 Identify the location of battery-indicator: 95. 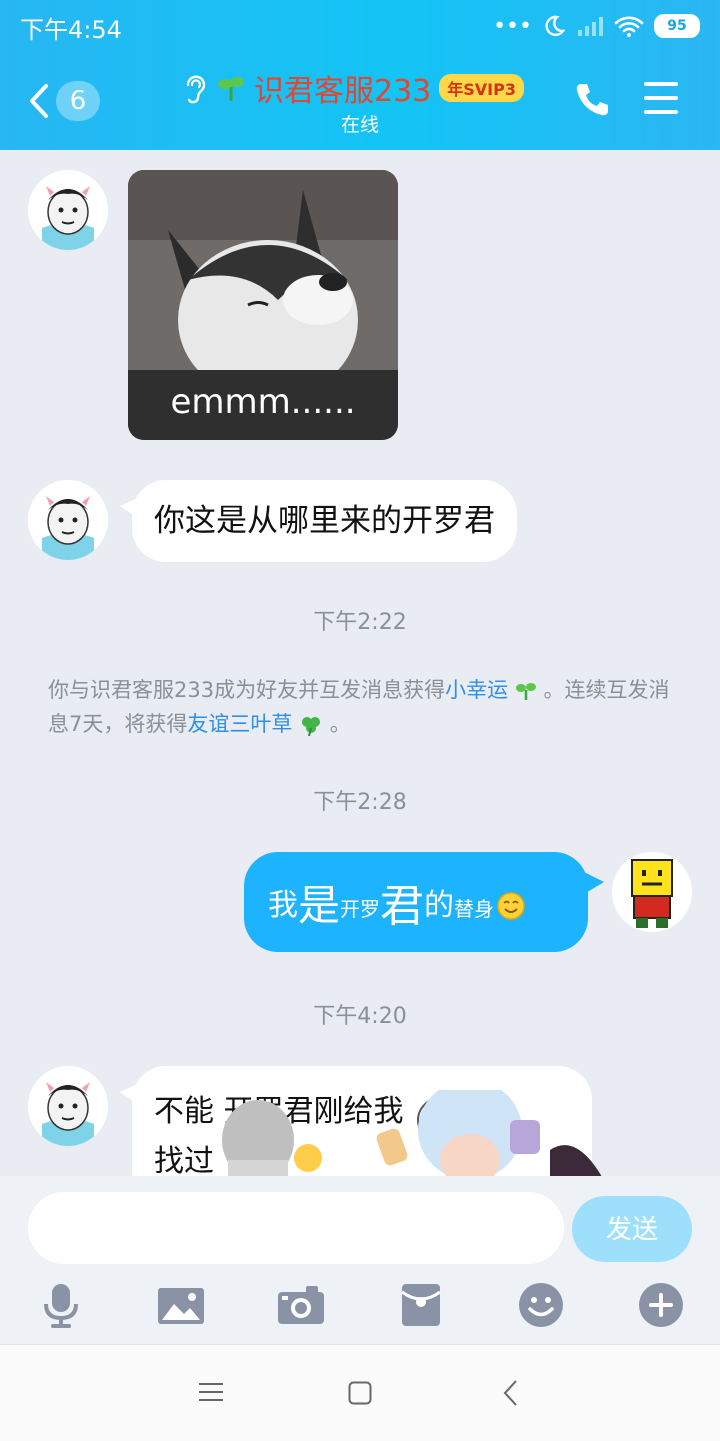
(677, 26).